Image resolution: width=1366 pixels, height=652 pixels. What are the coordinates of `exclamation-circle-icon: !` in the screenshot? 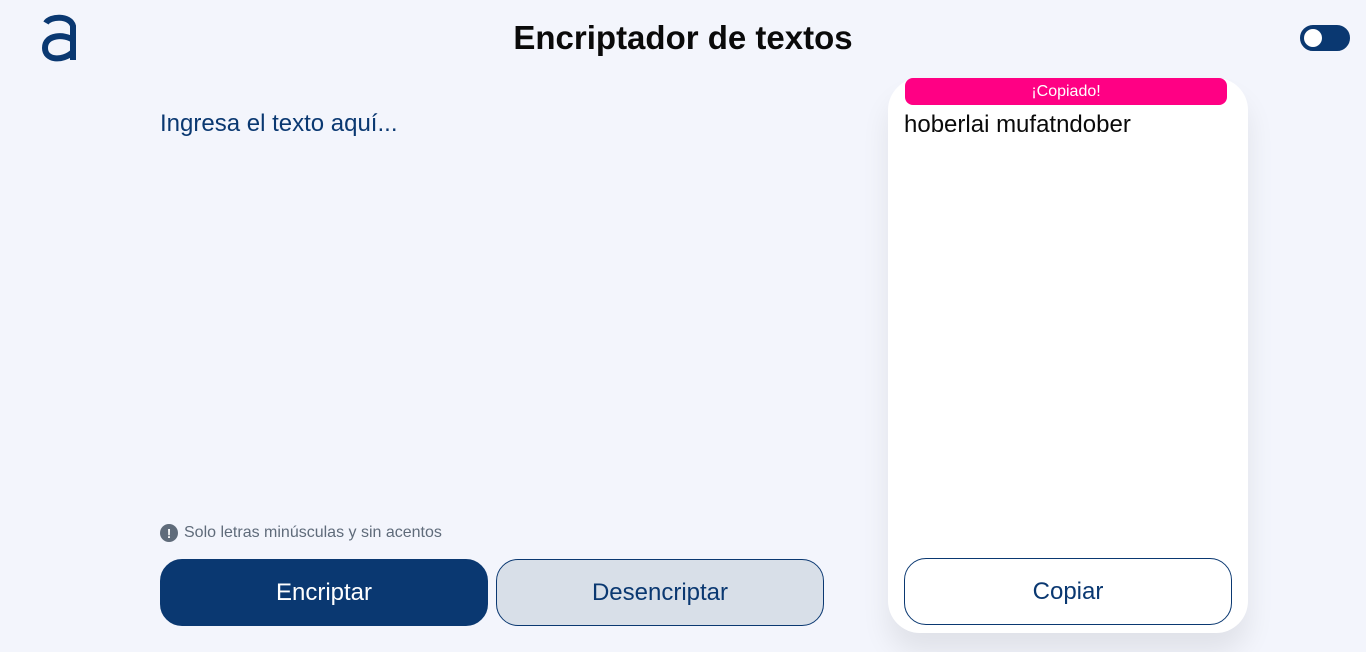 It's located at (169, 533).